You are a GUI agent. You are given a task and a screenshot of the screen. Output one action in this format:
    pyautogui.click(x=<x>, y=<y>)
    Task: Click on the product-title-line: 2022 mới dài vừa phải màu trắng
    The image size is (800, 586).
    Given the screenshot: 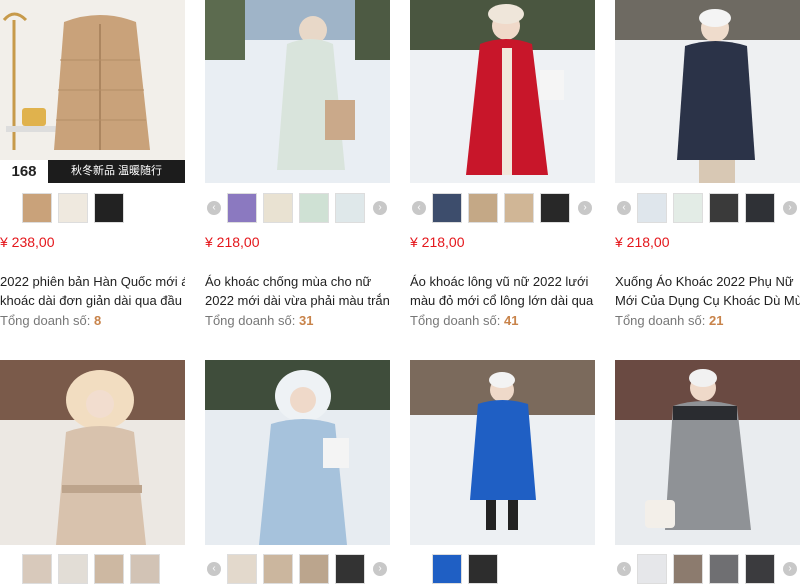 What is the action you would take?
    pyautogui.click(x=297, y=300)
    